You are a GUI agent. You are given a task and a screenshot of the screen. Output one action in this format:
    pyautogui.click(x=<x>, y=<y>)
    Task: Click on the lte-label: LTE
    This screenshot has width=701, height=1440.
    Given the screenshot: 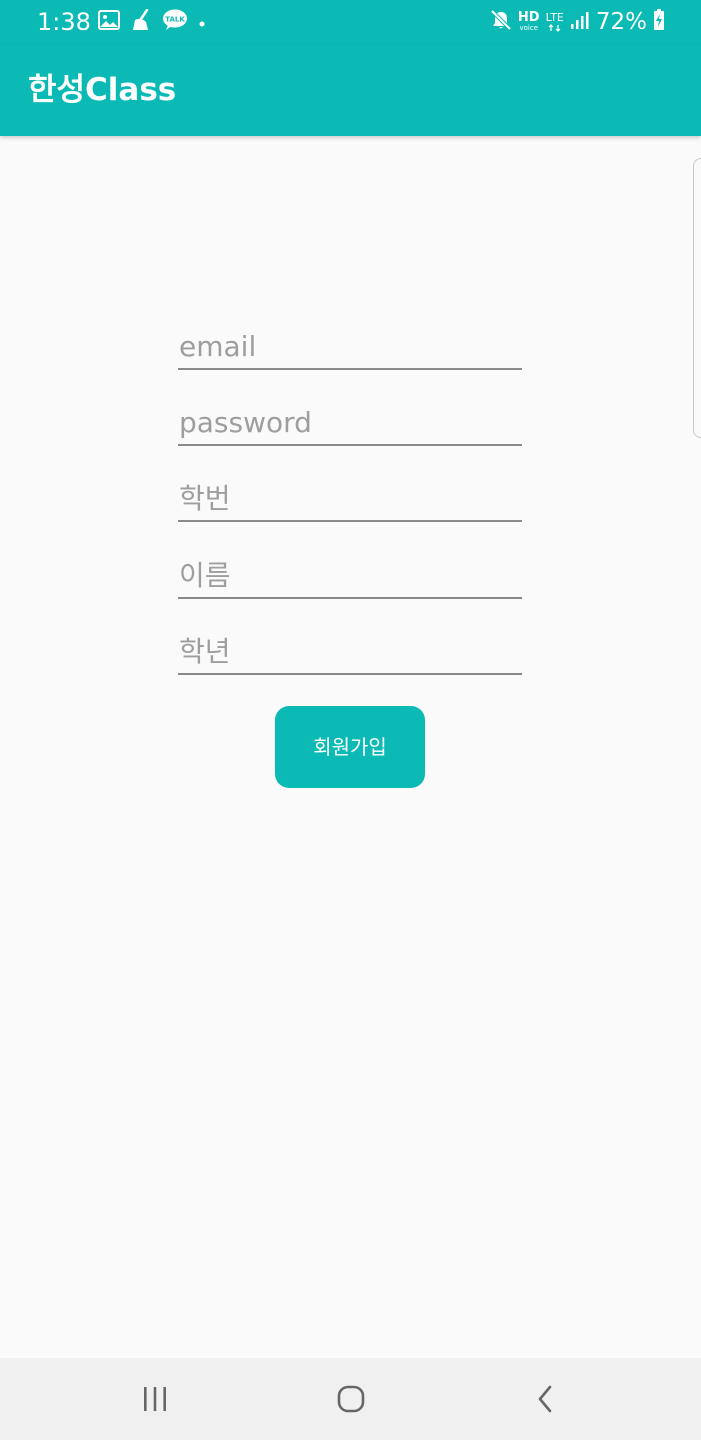 What is the action you would take?
    pyautogui.click(x=554, y=17)
    